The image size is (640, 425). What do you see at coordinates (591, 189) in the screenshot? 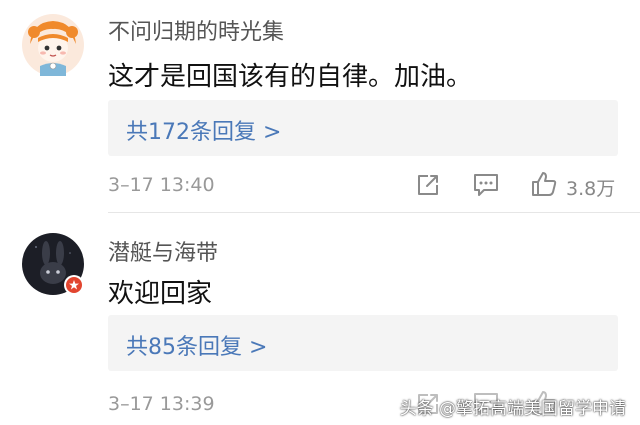
I see `like-count: 3.8万` at bounding box center [591, 189].